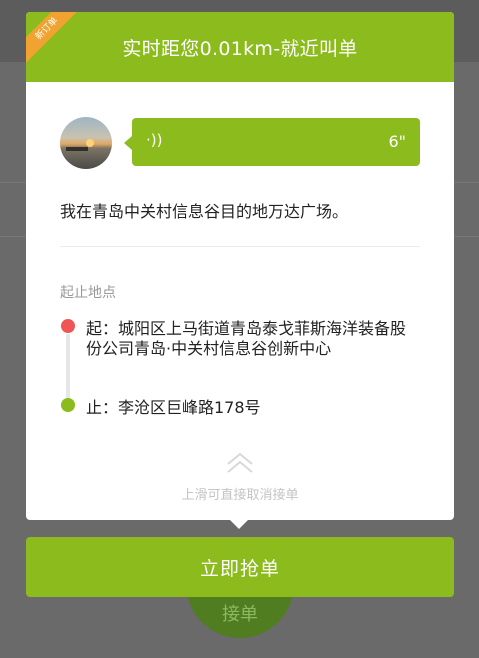 The height and width of the screenshot is (658, 479). I want to click on start-address: 起：城阳区上马街道青岛泰戈菲斯海洋装备股份公司青岛·中关村信息谷创新中心, so click(246, 338).